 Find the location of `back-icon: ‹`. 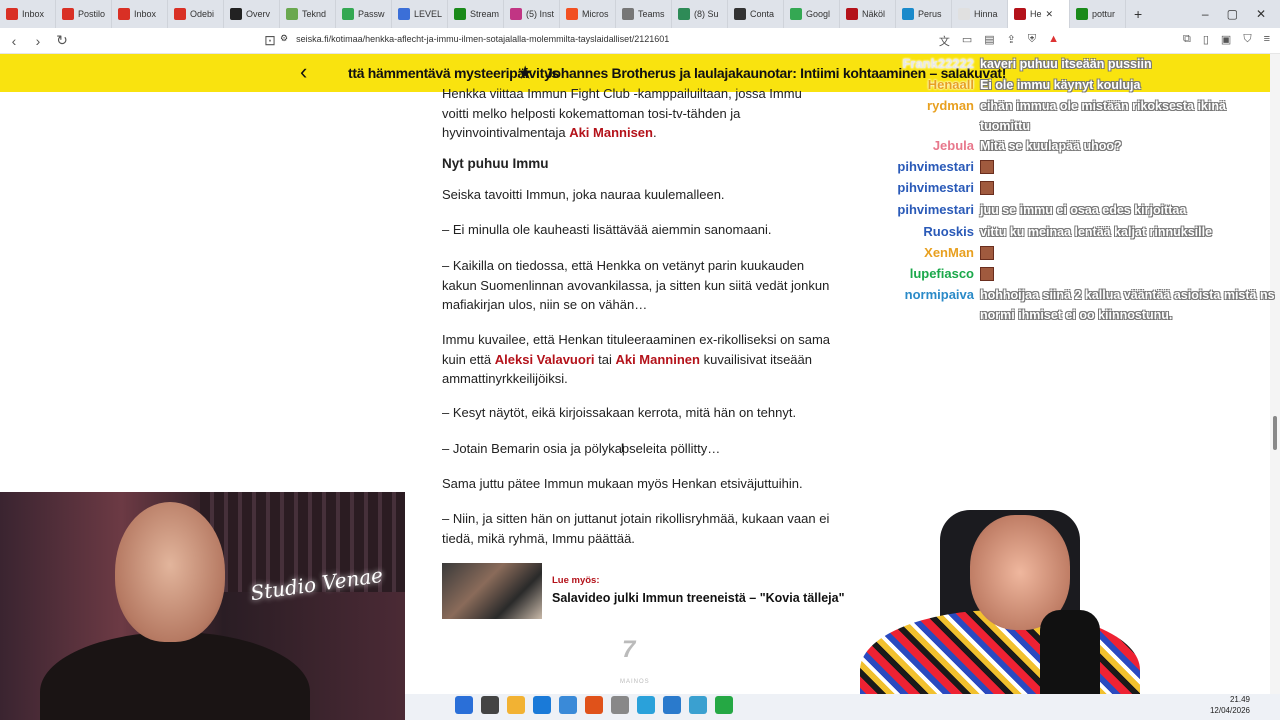

back-icon: ‹ is located at coordinates (14, 41).